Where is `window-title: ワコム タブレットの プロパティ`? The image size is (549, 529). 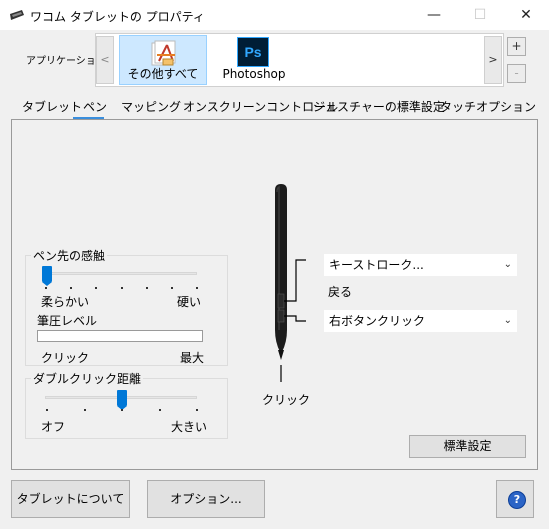
window-title: ワコム タブレットの プロパティ is located at coordinates (117, 17).